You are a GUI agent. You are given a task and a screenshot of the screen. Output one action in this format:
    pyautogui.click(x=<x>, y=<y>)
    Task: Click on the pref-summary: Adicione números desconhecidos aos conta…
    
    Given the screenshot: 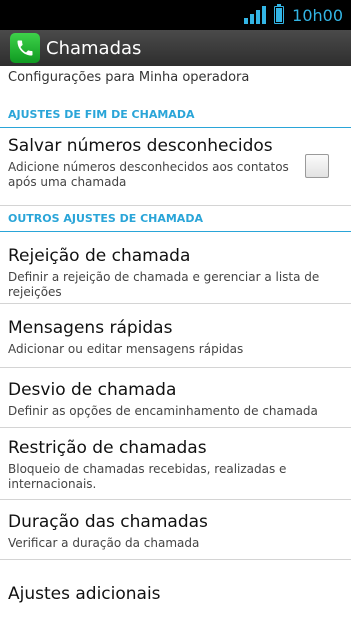 What is the action you would take?
    pyautogui.click(x=148, y=174)
    